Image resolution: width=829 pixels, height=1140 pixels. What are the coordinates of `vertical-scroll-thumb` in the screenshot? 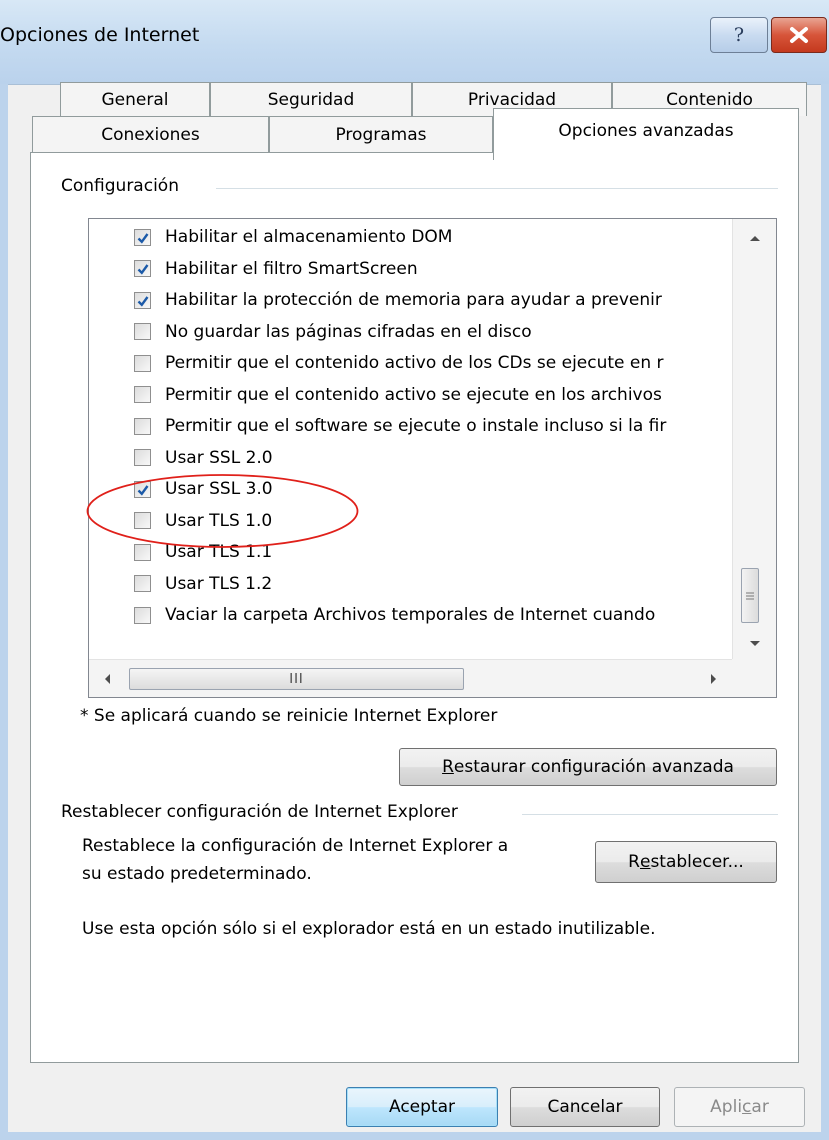 It's located at (750, 595).